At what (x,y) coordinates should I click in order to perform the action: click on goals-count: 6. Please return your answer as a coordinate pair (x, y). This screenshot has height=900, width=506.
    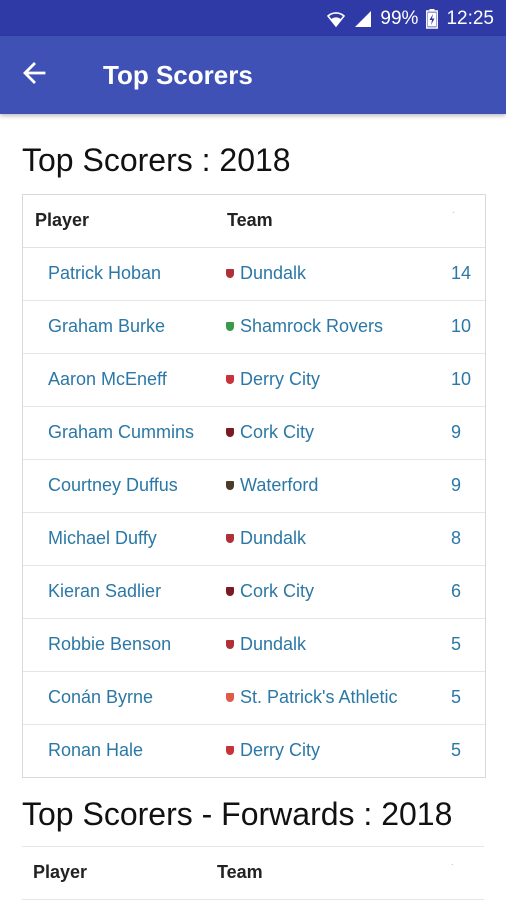
    Looking at the image, I should click on (456, 591).